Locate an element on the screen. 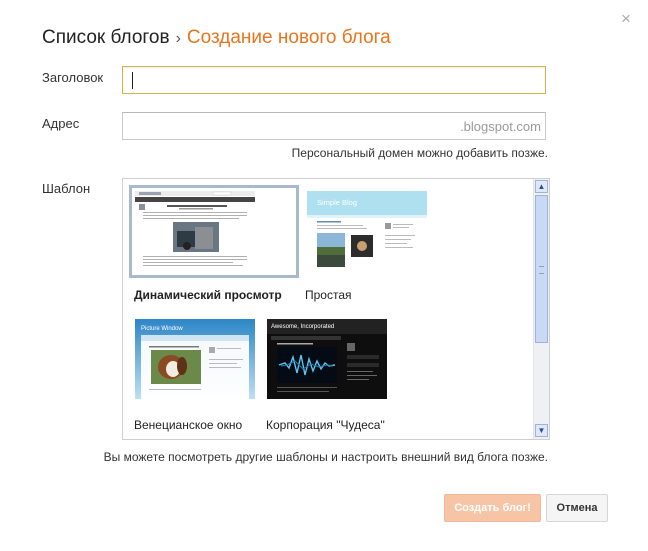 Image resolution: width=648 pixels, height=551 pixels. template-label: Шаблон is located at coordinates (66, 188).